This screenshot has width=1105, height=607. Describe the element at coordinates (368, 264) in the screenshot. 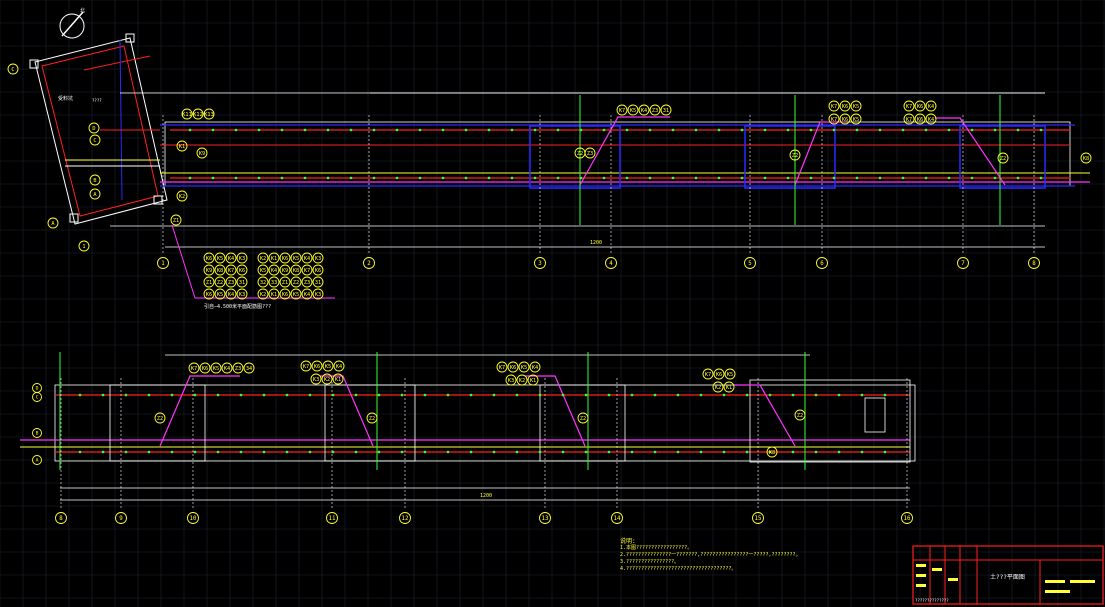

I see `svg-text: 2` at that location.